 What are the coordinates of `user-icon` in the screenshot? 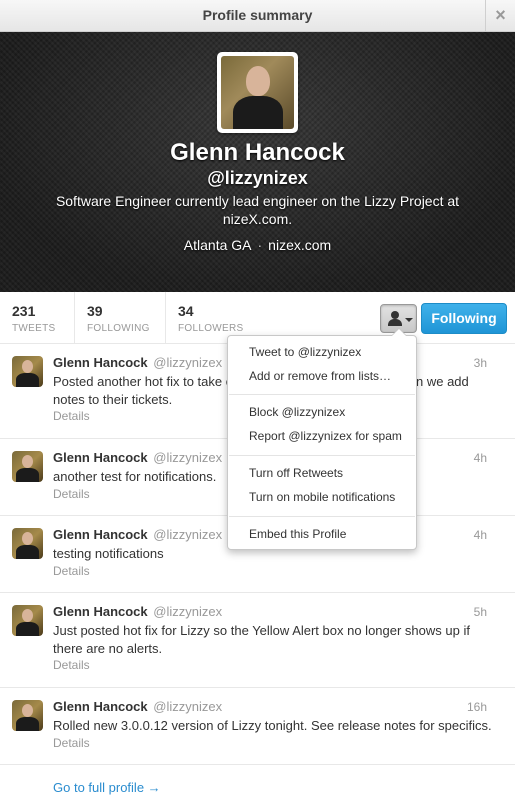 It's located at (395, 318).